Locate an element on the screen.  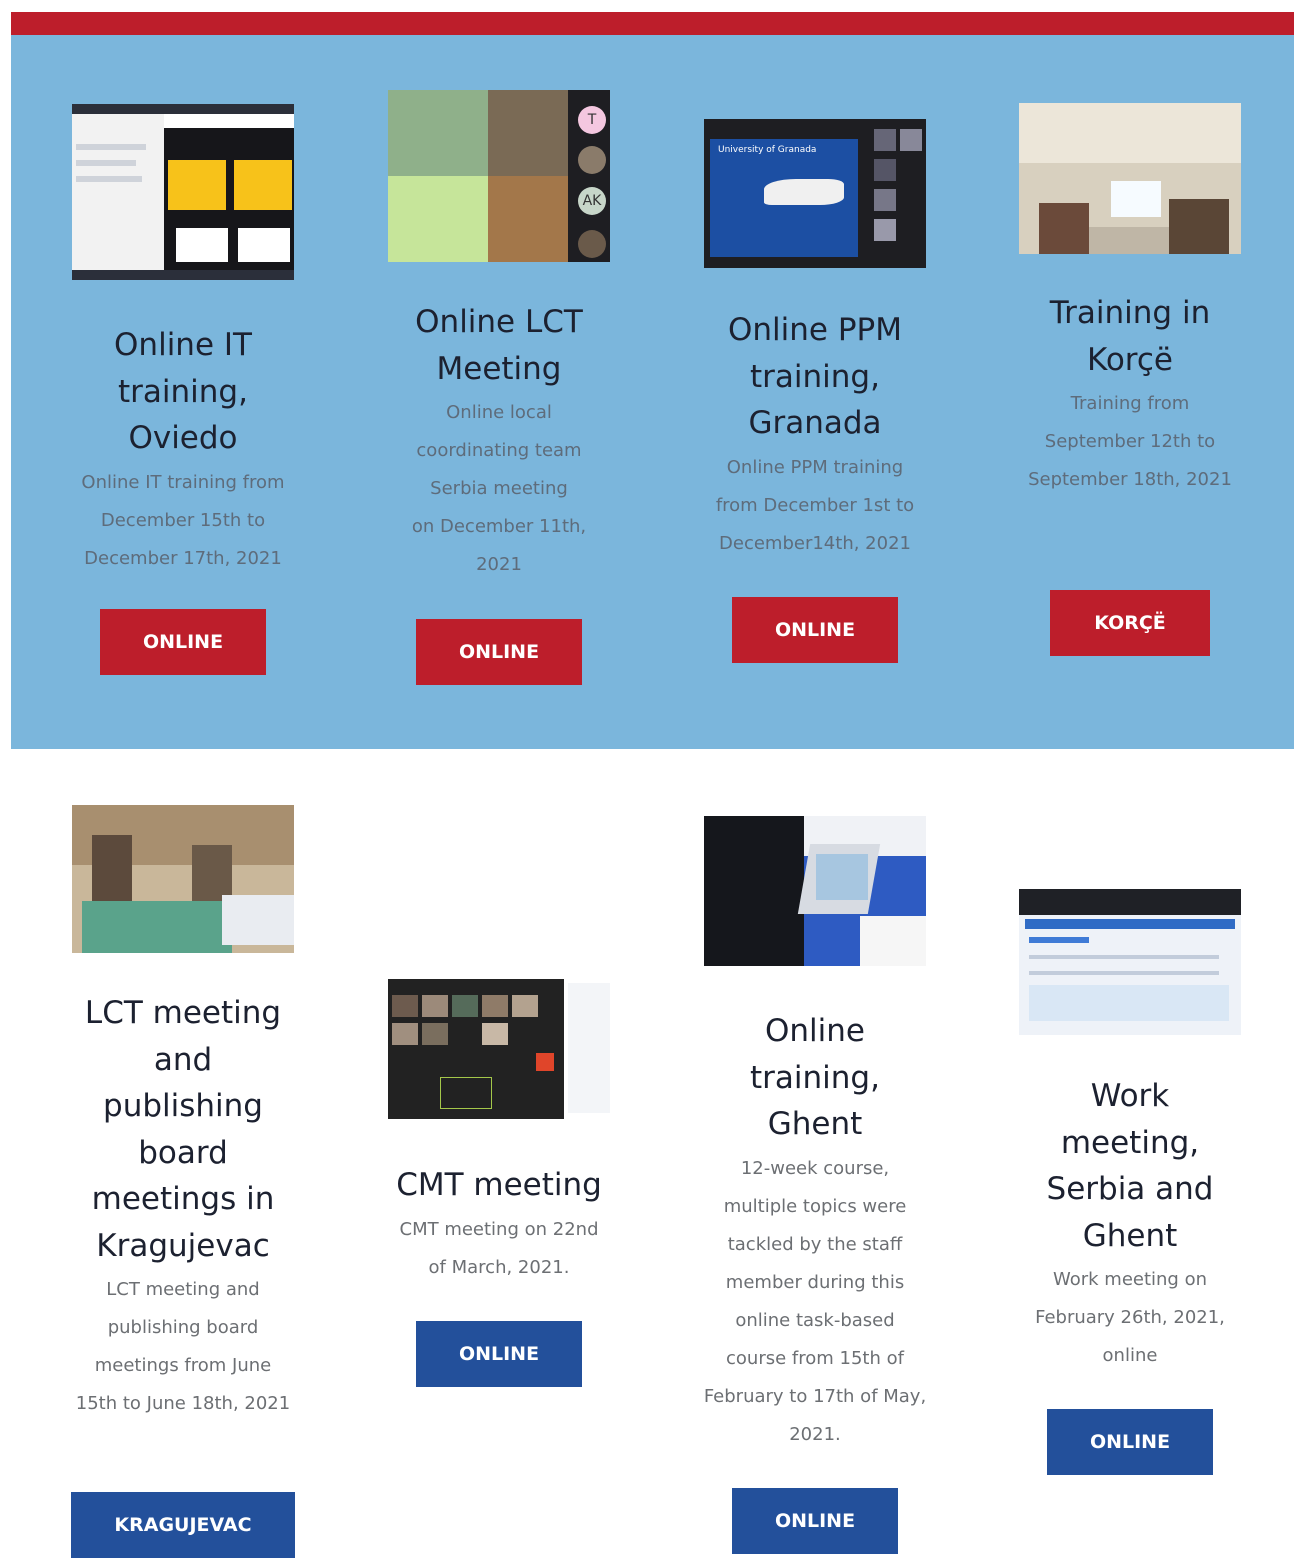
avatar-t: T is located at coordinates (592, 120).